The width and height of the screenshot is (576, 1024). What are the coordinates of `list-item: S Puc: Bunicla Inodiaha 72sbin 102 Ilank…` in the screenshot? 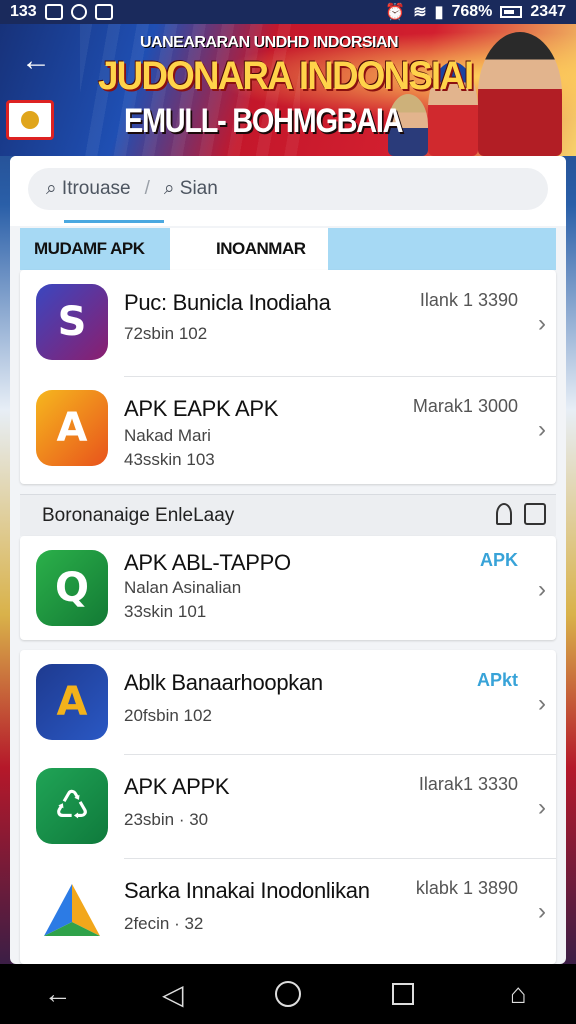 It's located at (288, 322).